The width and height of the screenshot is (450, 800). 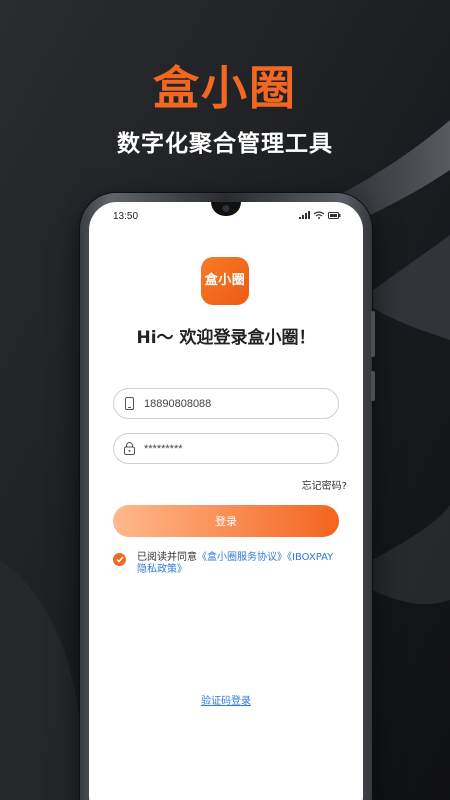 I want to click on brand-title: 盒小圈, so click(x=225, y=88).